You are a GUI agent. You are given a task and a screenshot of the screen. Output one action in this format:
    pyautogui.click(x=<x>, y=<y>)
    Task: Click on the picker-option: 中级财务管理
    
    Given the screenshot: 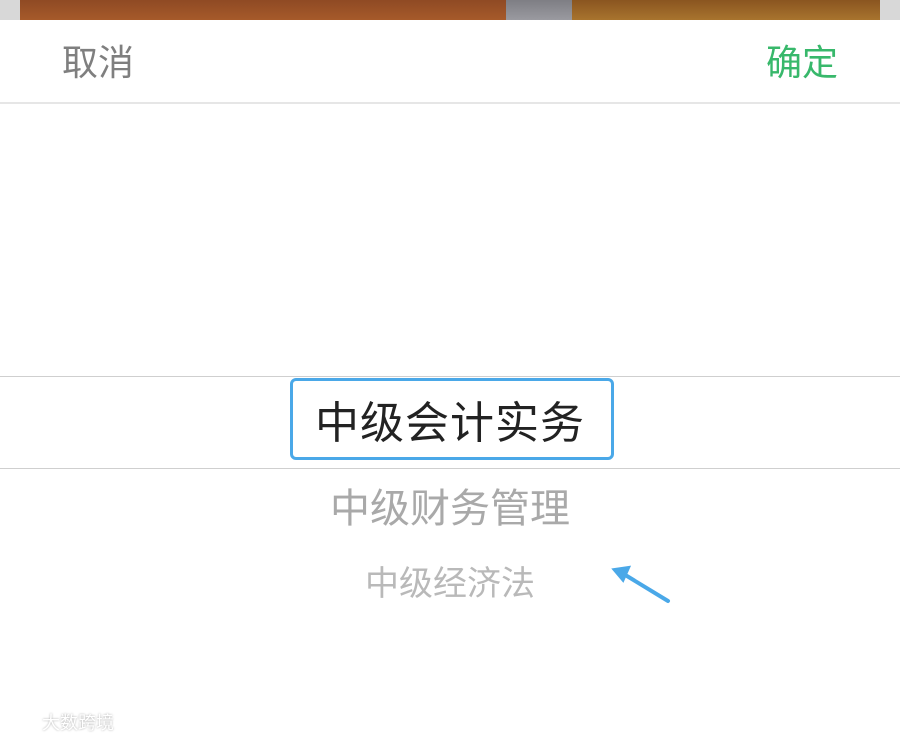 What is the action you would take?
    pyautogui.click(x=450, y=509)
    